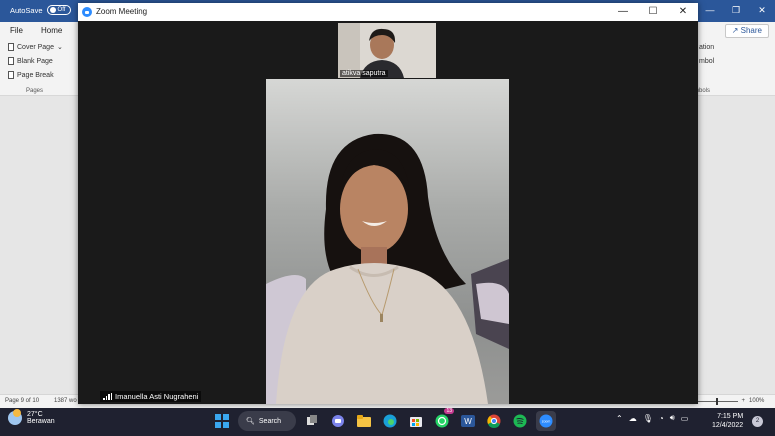 The height and width of the screenshot is (436, 775). What do you see at coordinates (26, 10) in the screenshot?
I see `autosave-label: AutoSave` at bounding box center [26, 10].